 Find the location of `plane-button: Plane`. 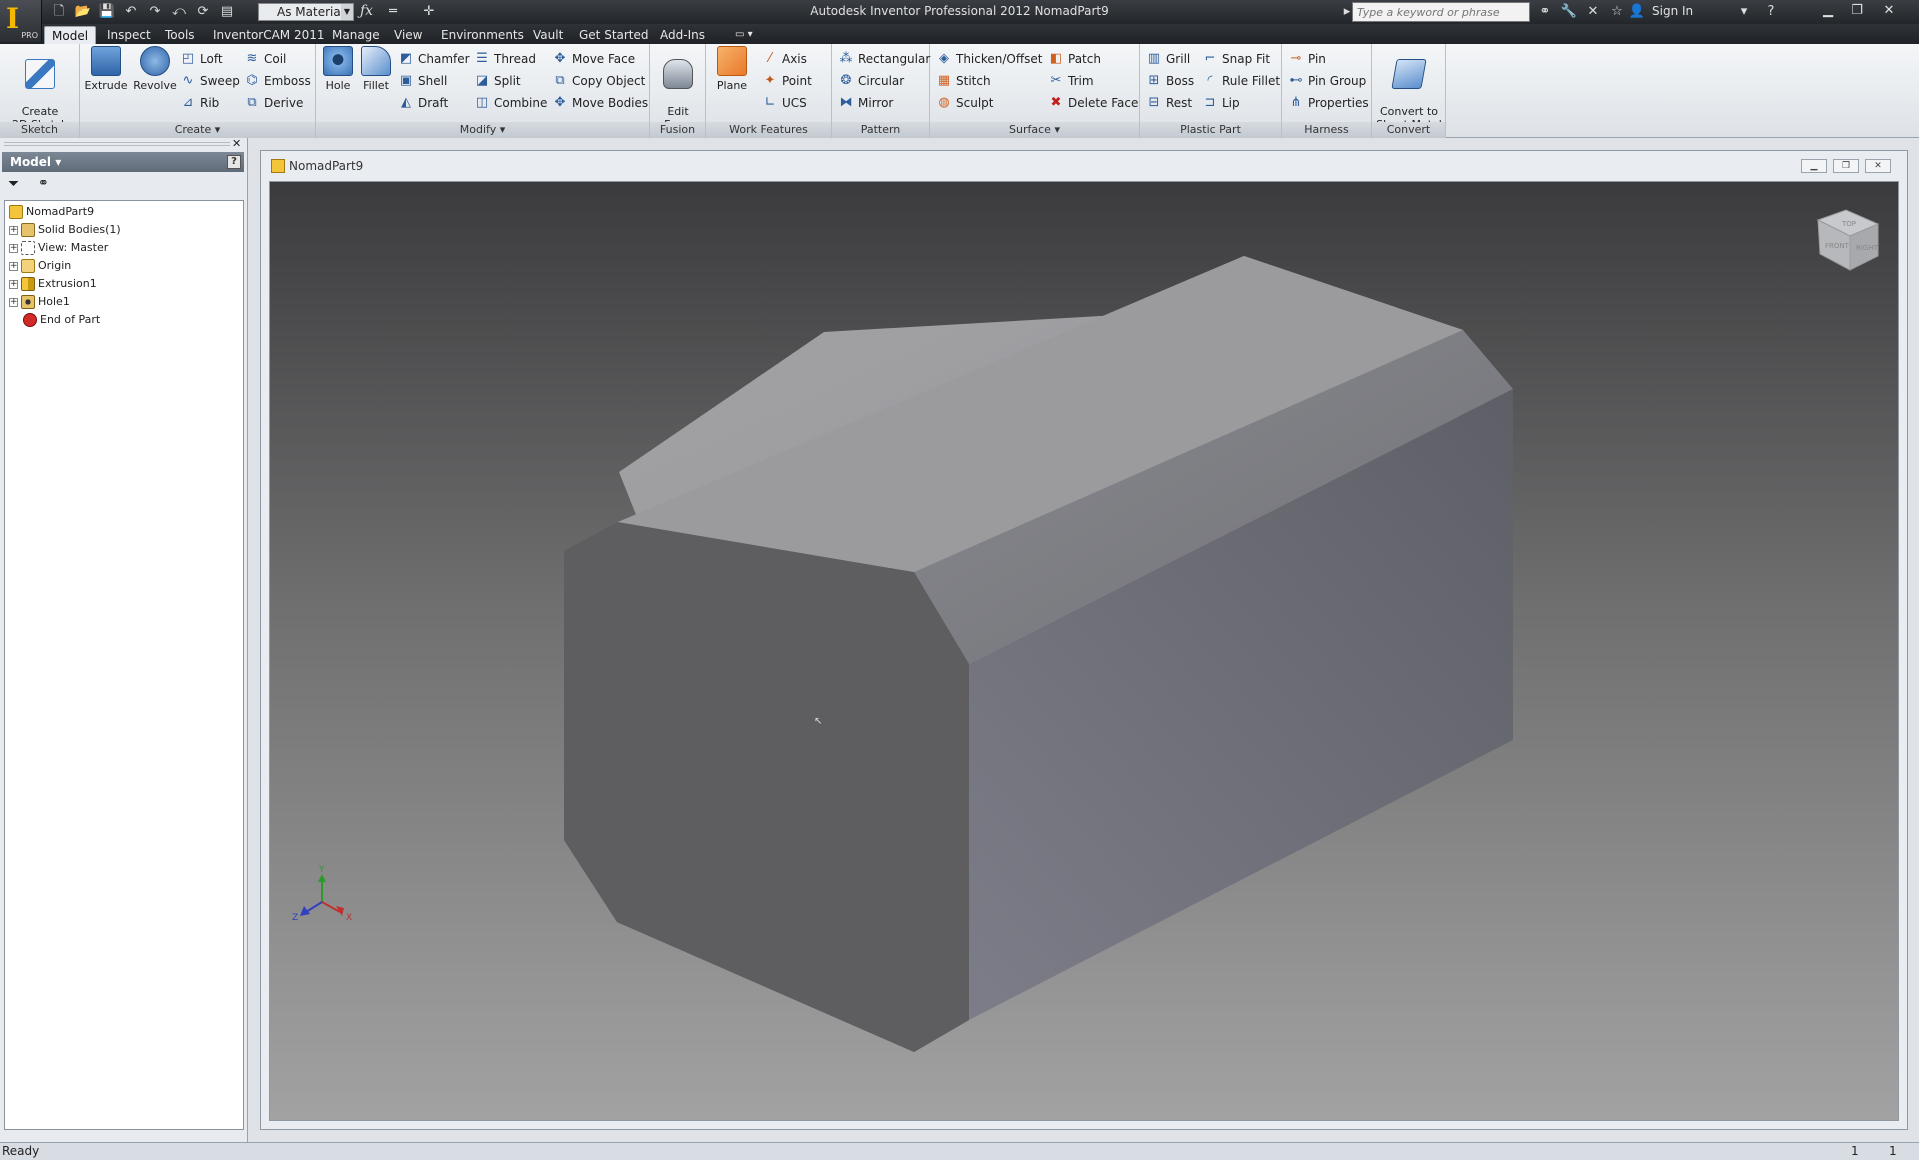

plane-button: Plane is located at coordinates (732, 69).